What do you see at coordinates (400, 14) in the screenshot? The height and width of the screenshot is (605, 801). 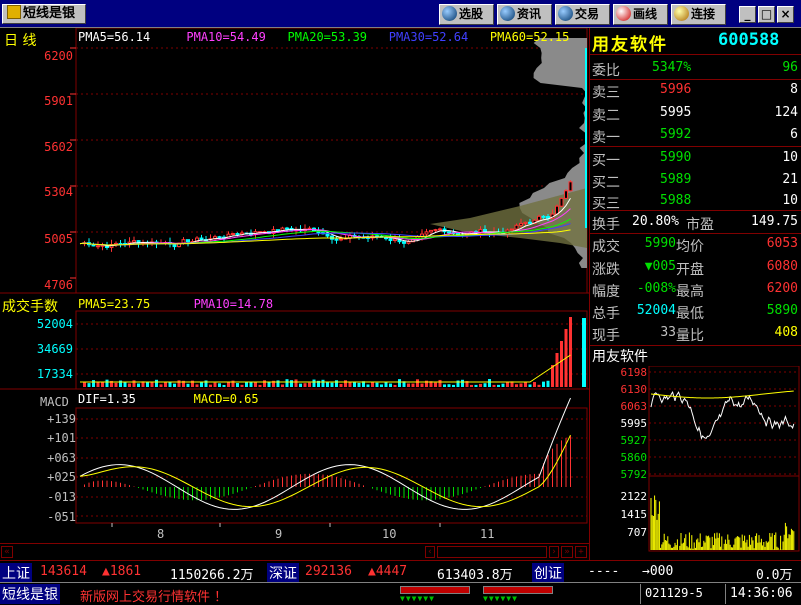 I see `title-bar: 短线是银 选股 资讯 交易 画线 连接 _ □ ×` at bounding box center [400, 14].